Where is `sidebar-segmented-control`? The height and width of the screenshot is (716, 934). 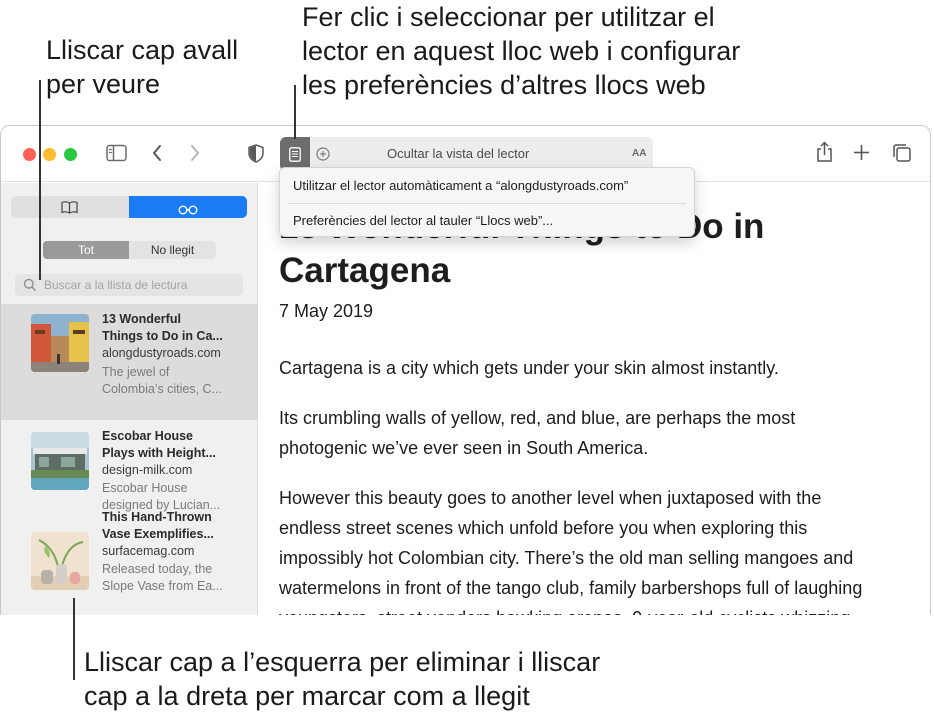 sidebar-segmented-control is located at coordinates (129, 207).